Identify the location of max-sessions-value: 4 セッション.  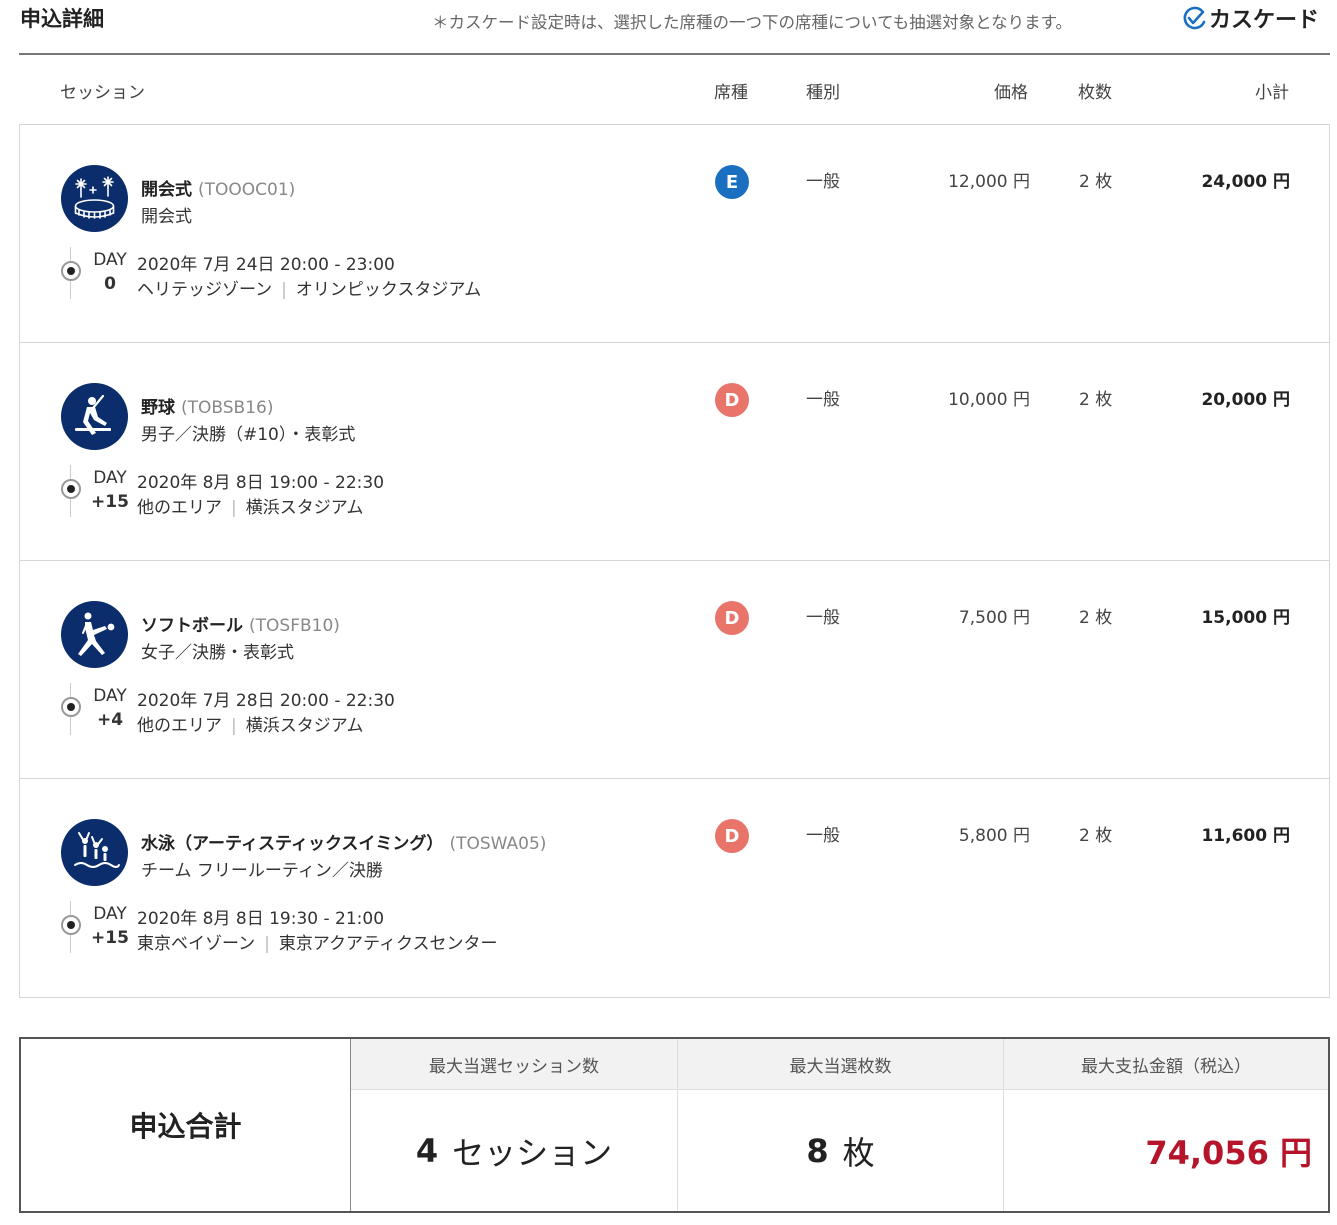
(514, 1150).